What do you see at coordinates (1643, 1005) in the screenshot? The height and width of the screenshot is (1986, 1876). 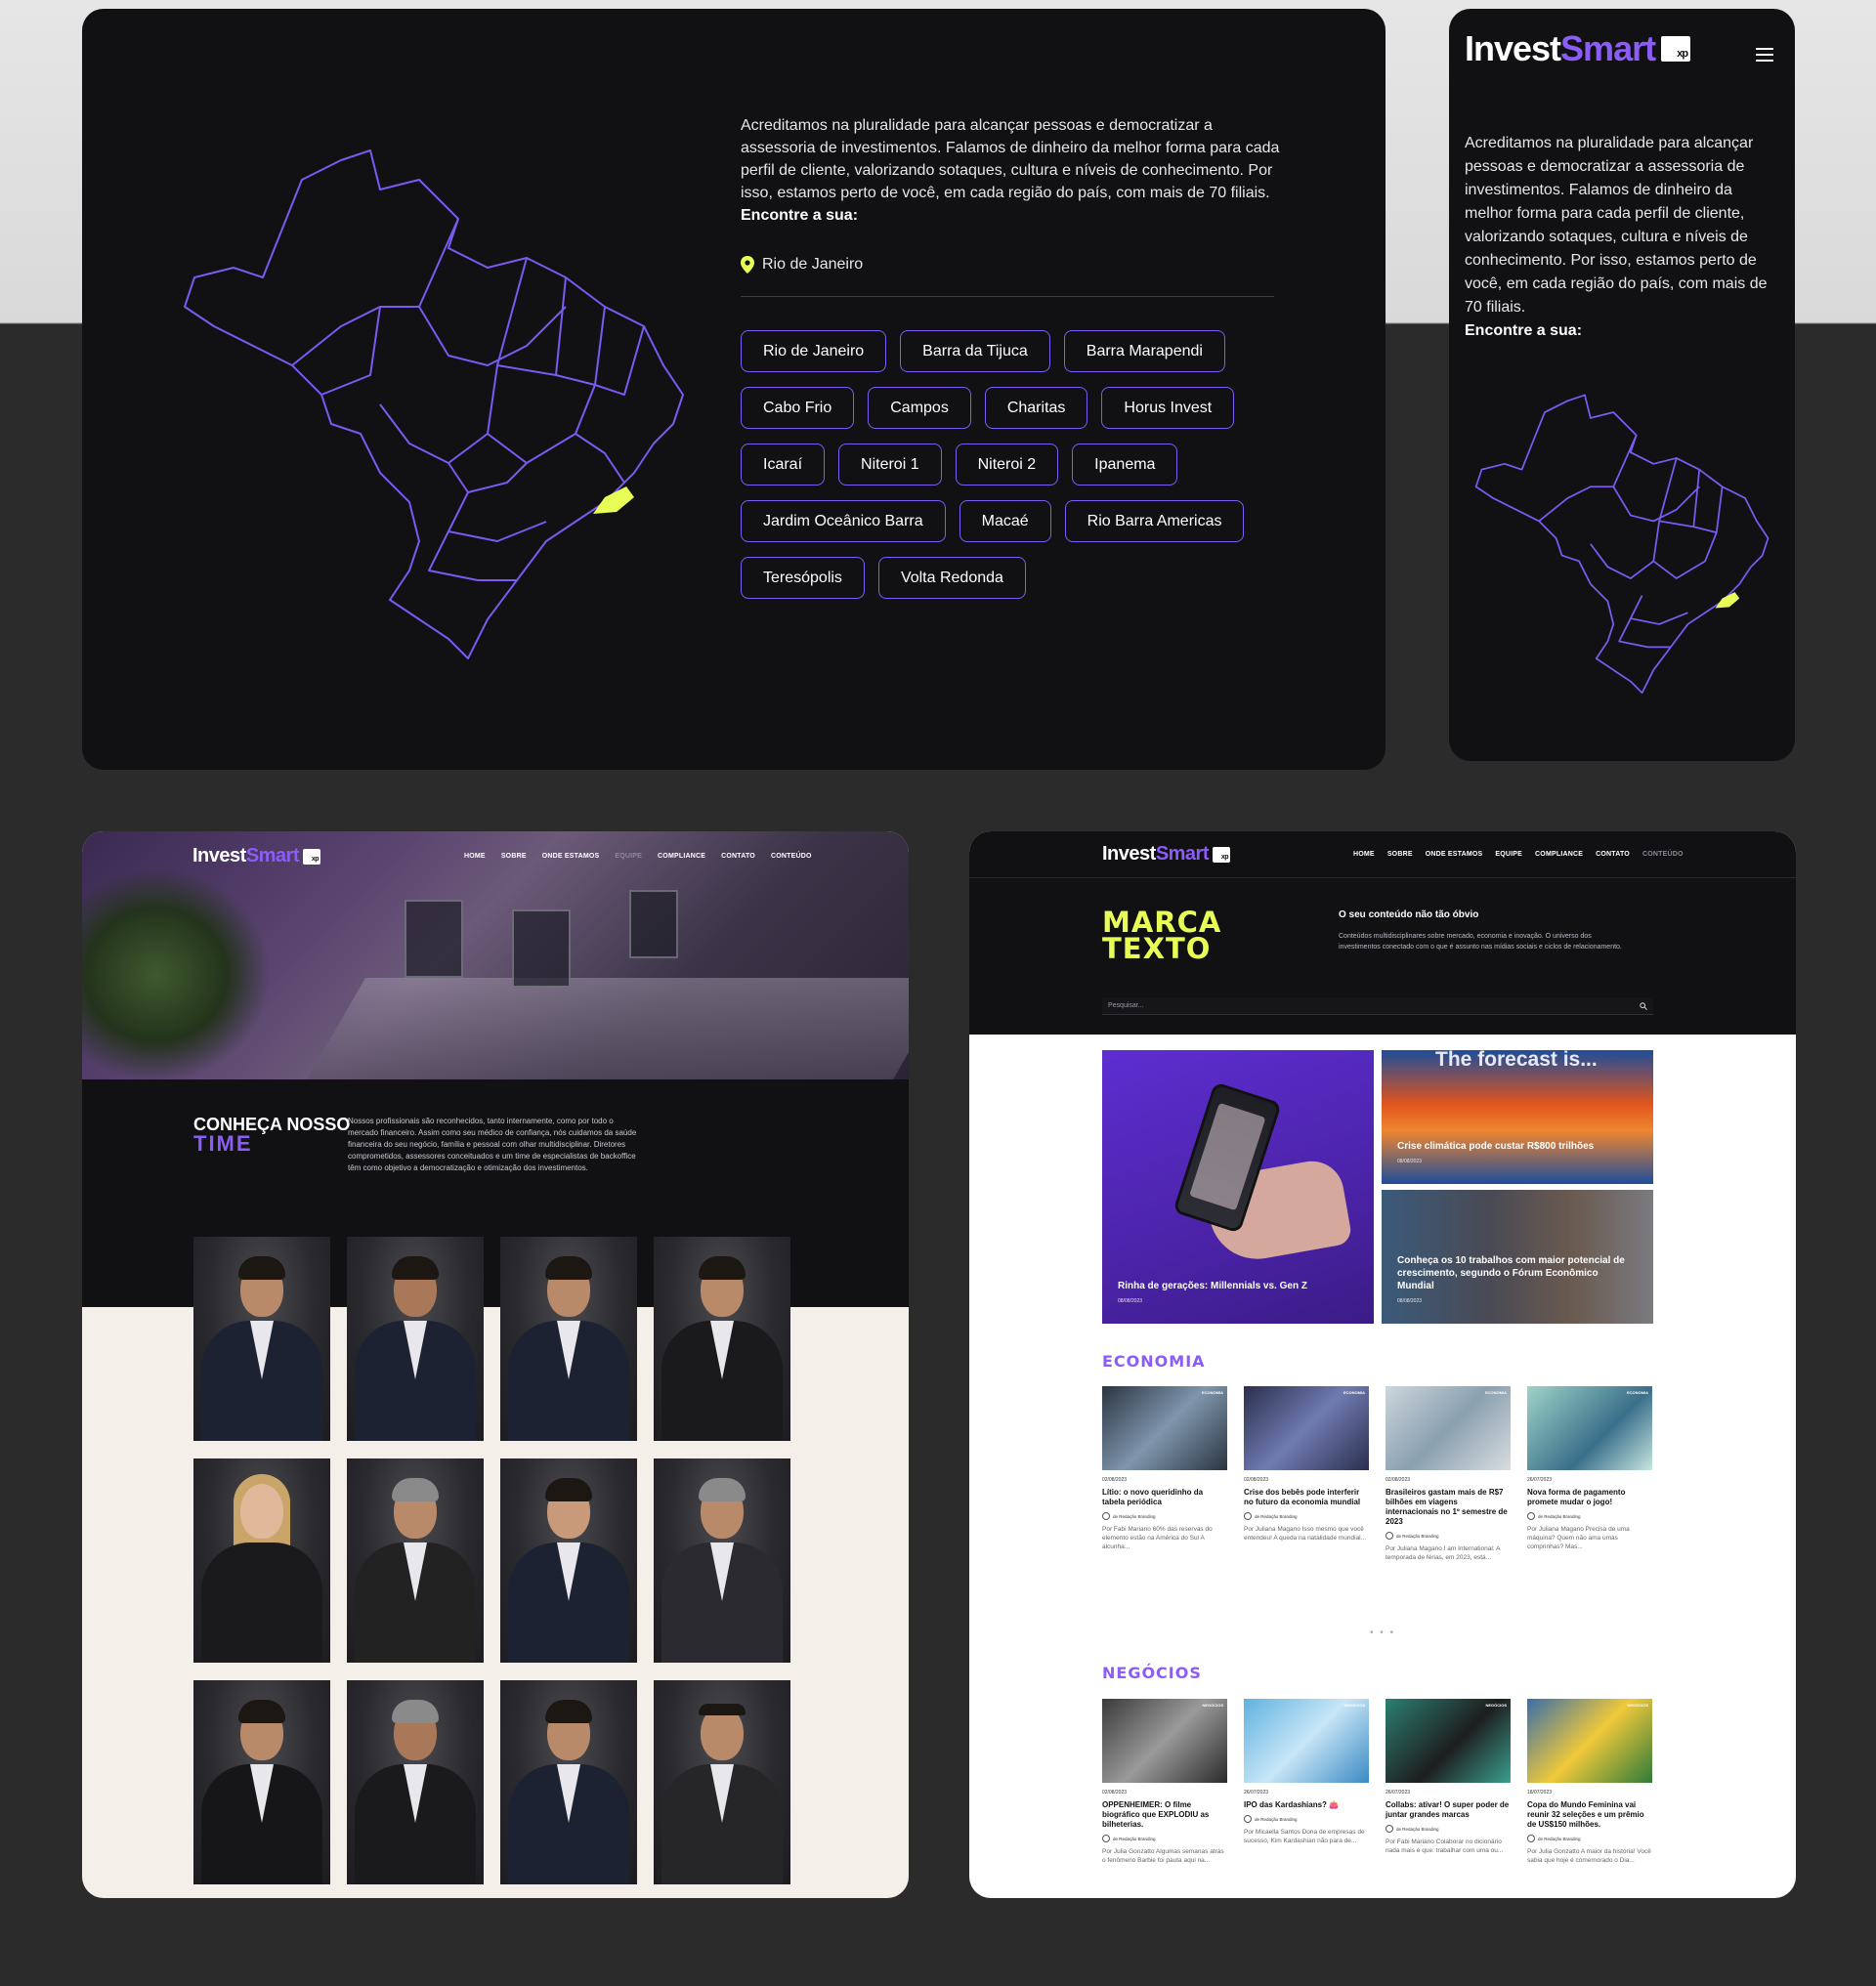 I see `search-icon` at bounding box center [1643, 1005].